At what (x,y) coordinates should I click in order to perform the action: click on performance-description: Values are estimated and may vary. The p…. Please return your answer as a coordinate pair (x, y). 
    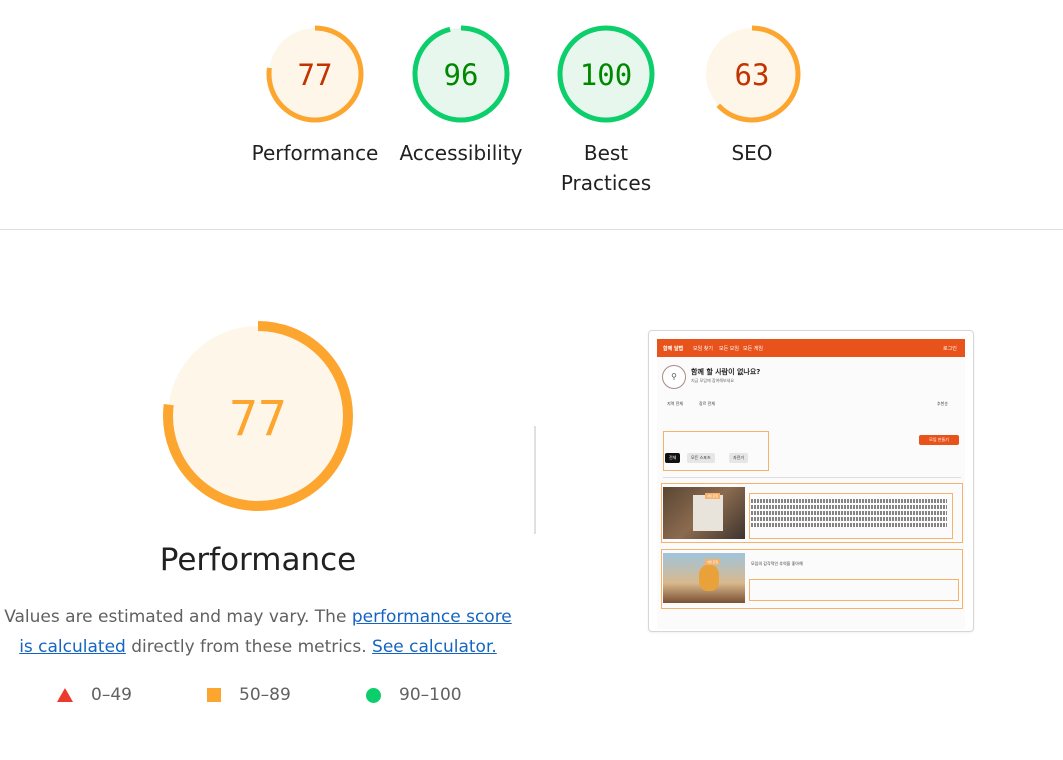
    Looking at the image, I should click on (258, 632).